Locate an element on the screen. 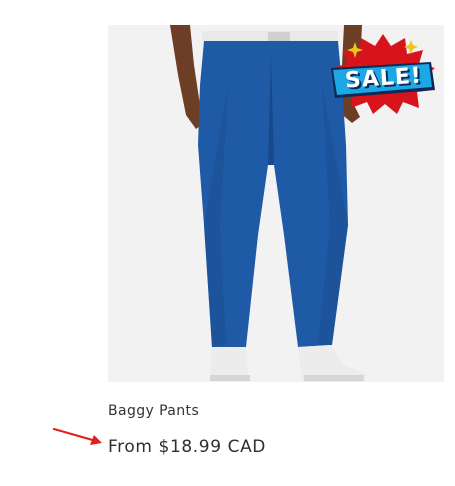  sale-badge-text: SALE! is located at coordinates (383, 74).